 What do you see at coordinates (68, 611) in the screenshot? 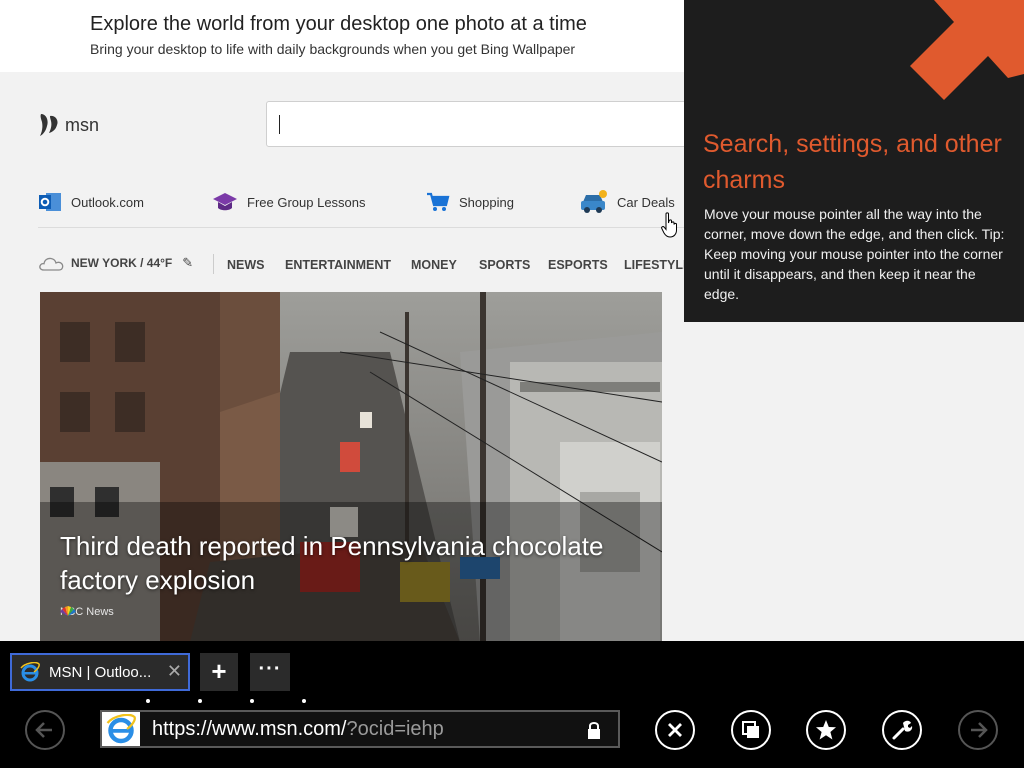
I see `nbc-peacock-icon` at bounding box center [68, 611].